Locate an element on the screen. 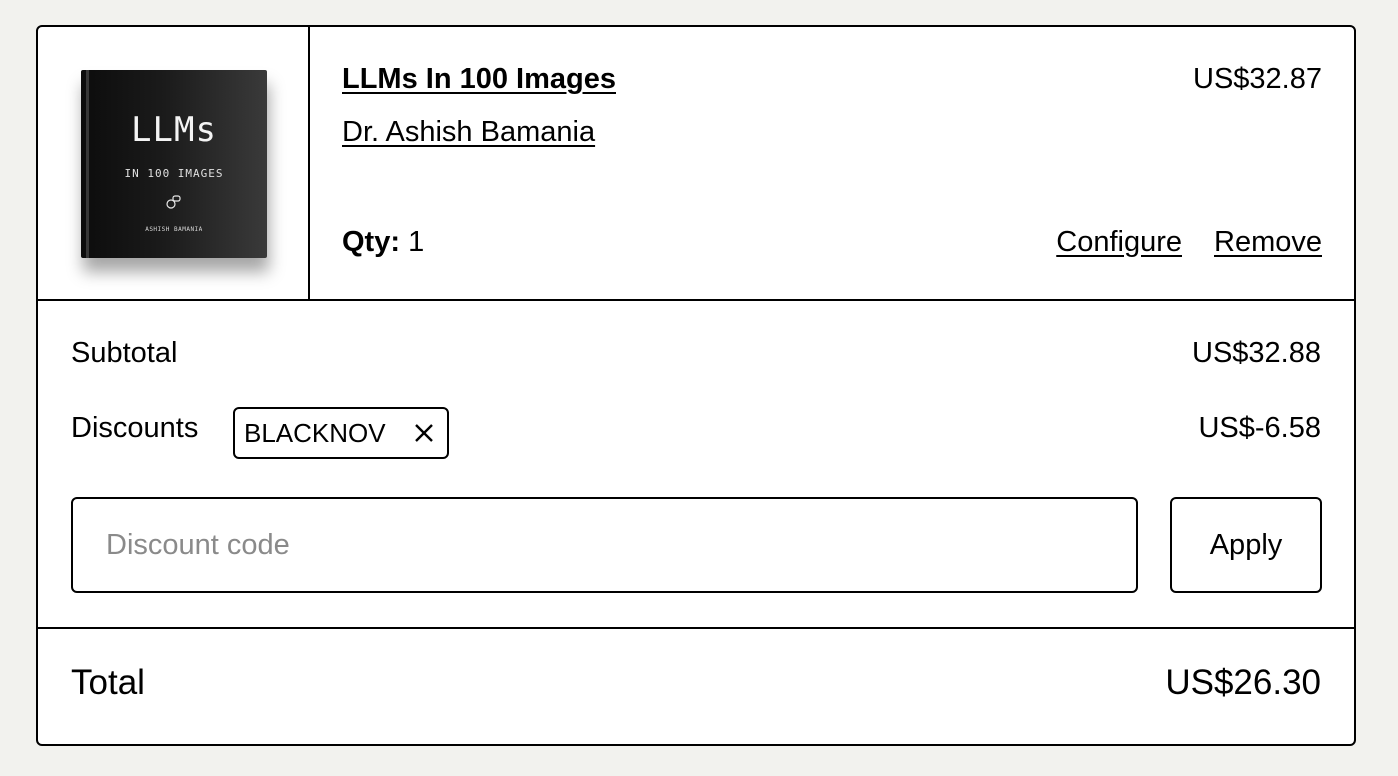  discount-chip-code: BLACKNOV is located at coordinates (315, 432).